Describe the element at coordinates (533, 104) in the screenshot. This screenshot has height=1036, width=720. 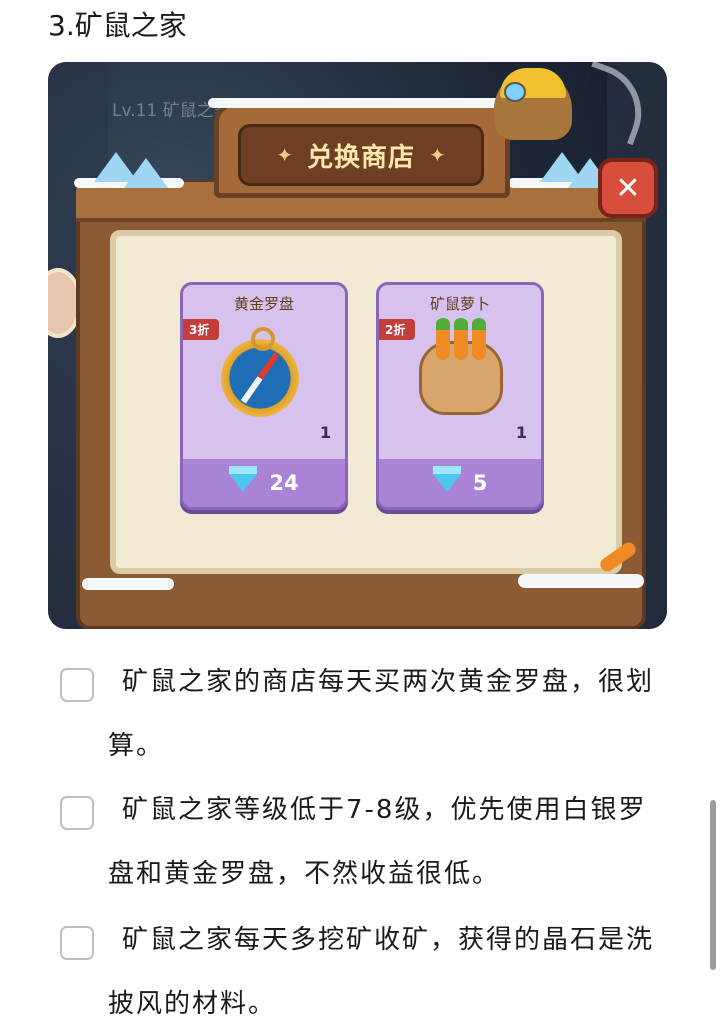
I see `mole-miner-icon` at that location.